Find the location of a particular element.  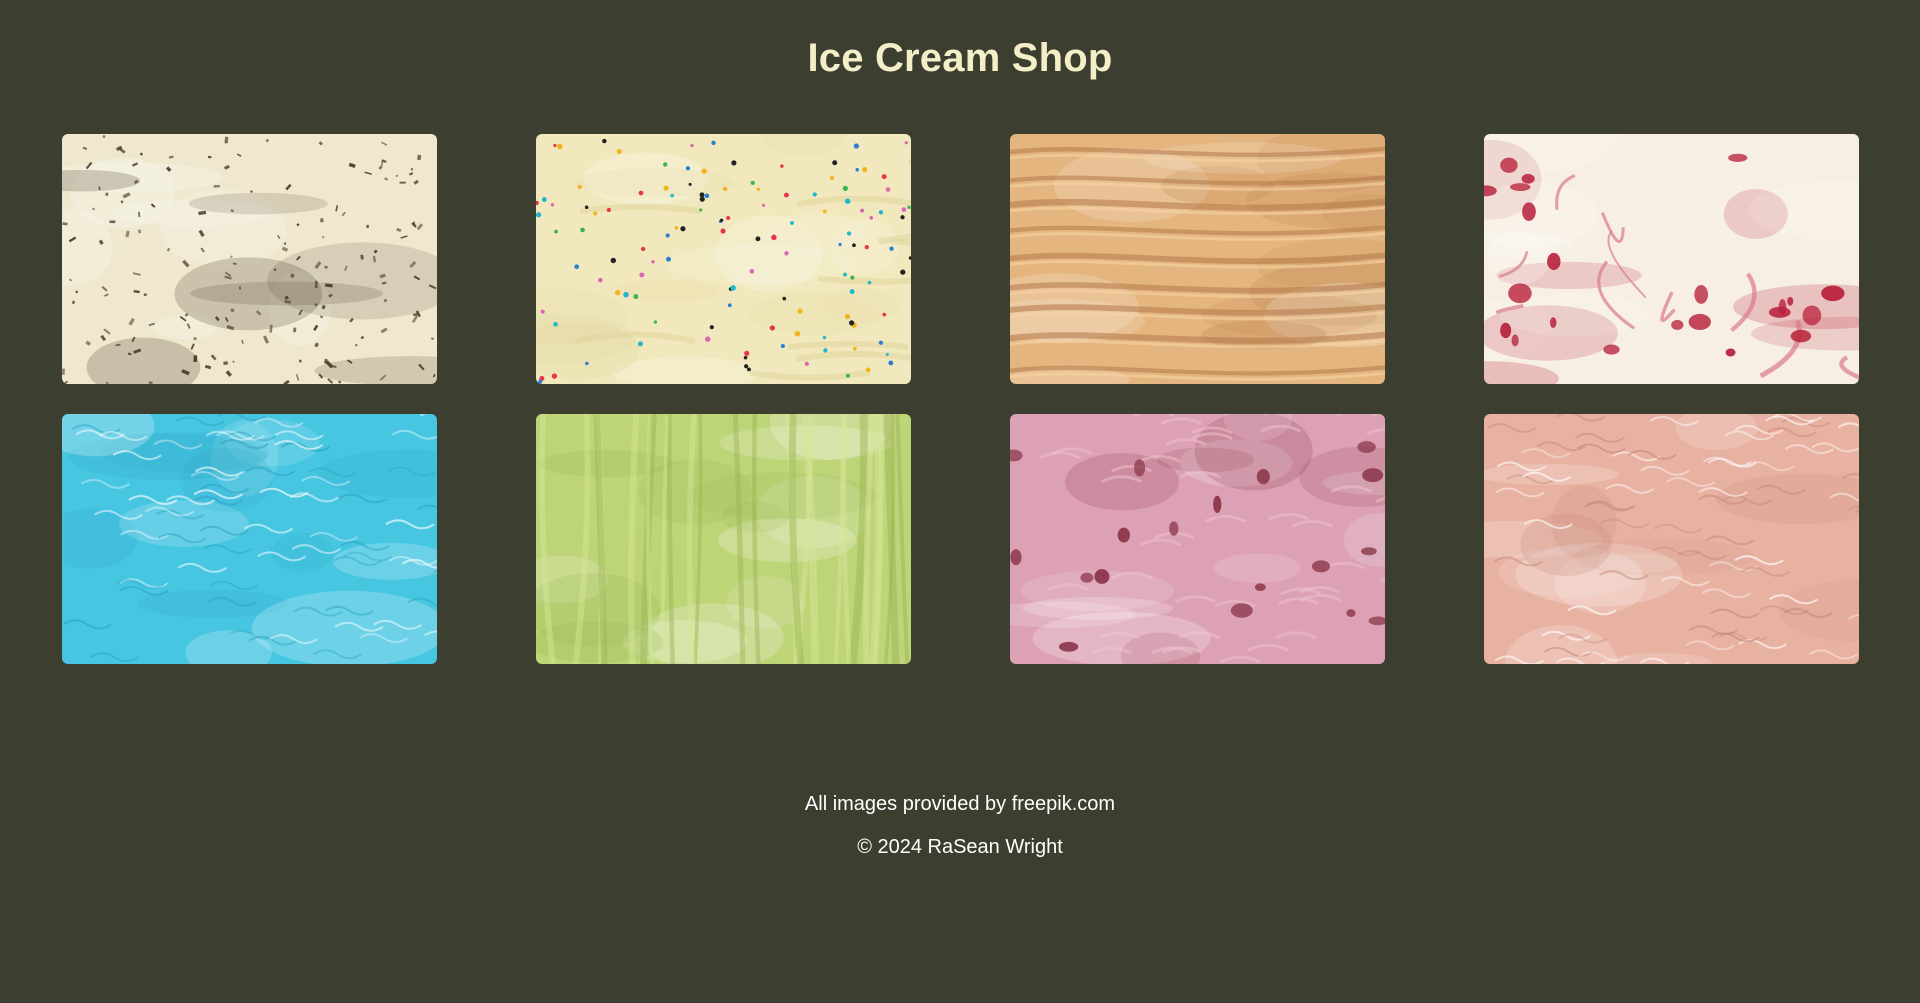

strawberry-ice-cream-image is located at coordinates (1197, 539).